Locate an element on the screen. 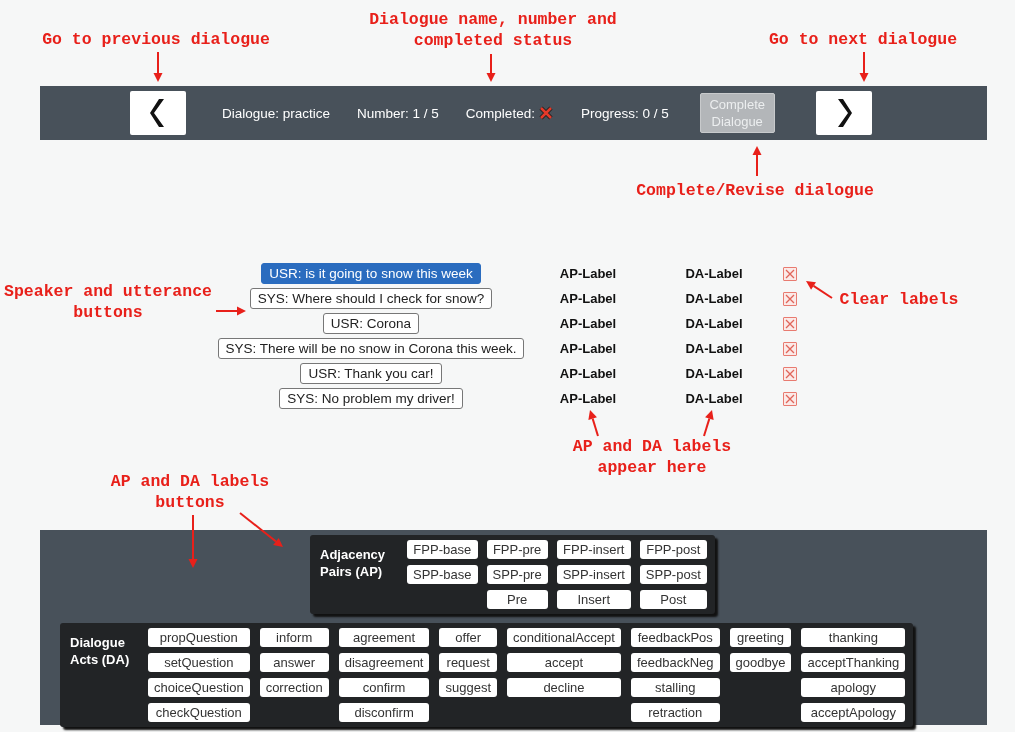 The image size is (1015, 732). utterance-button: USR: is it going to snow this week is located at coordinates (371, 273).